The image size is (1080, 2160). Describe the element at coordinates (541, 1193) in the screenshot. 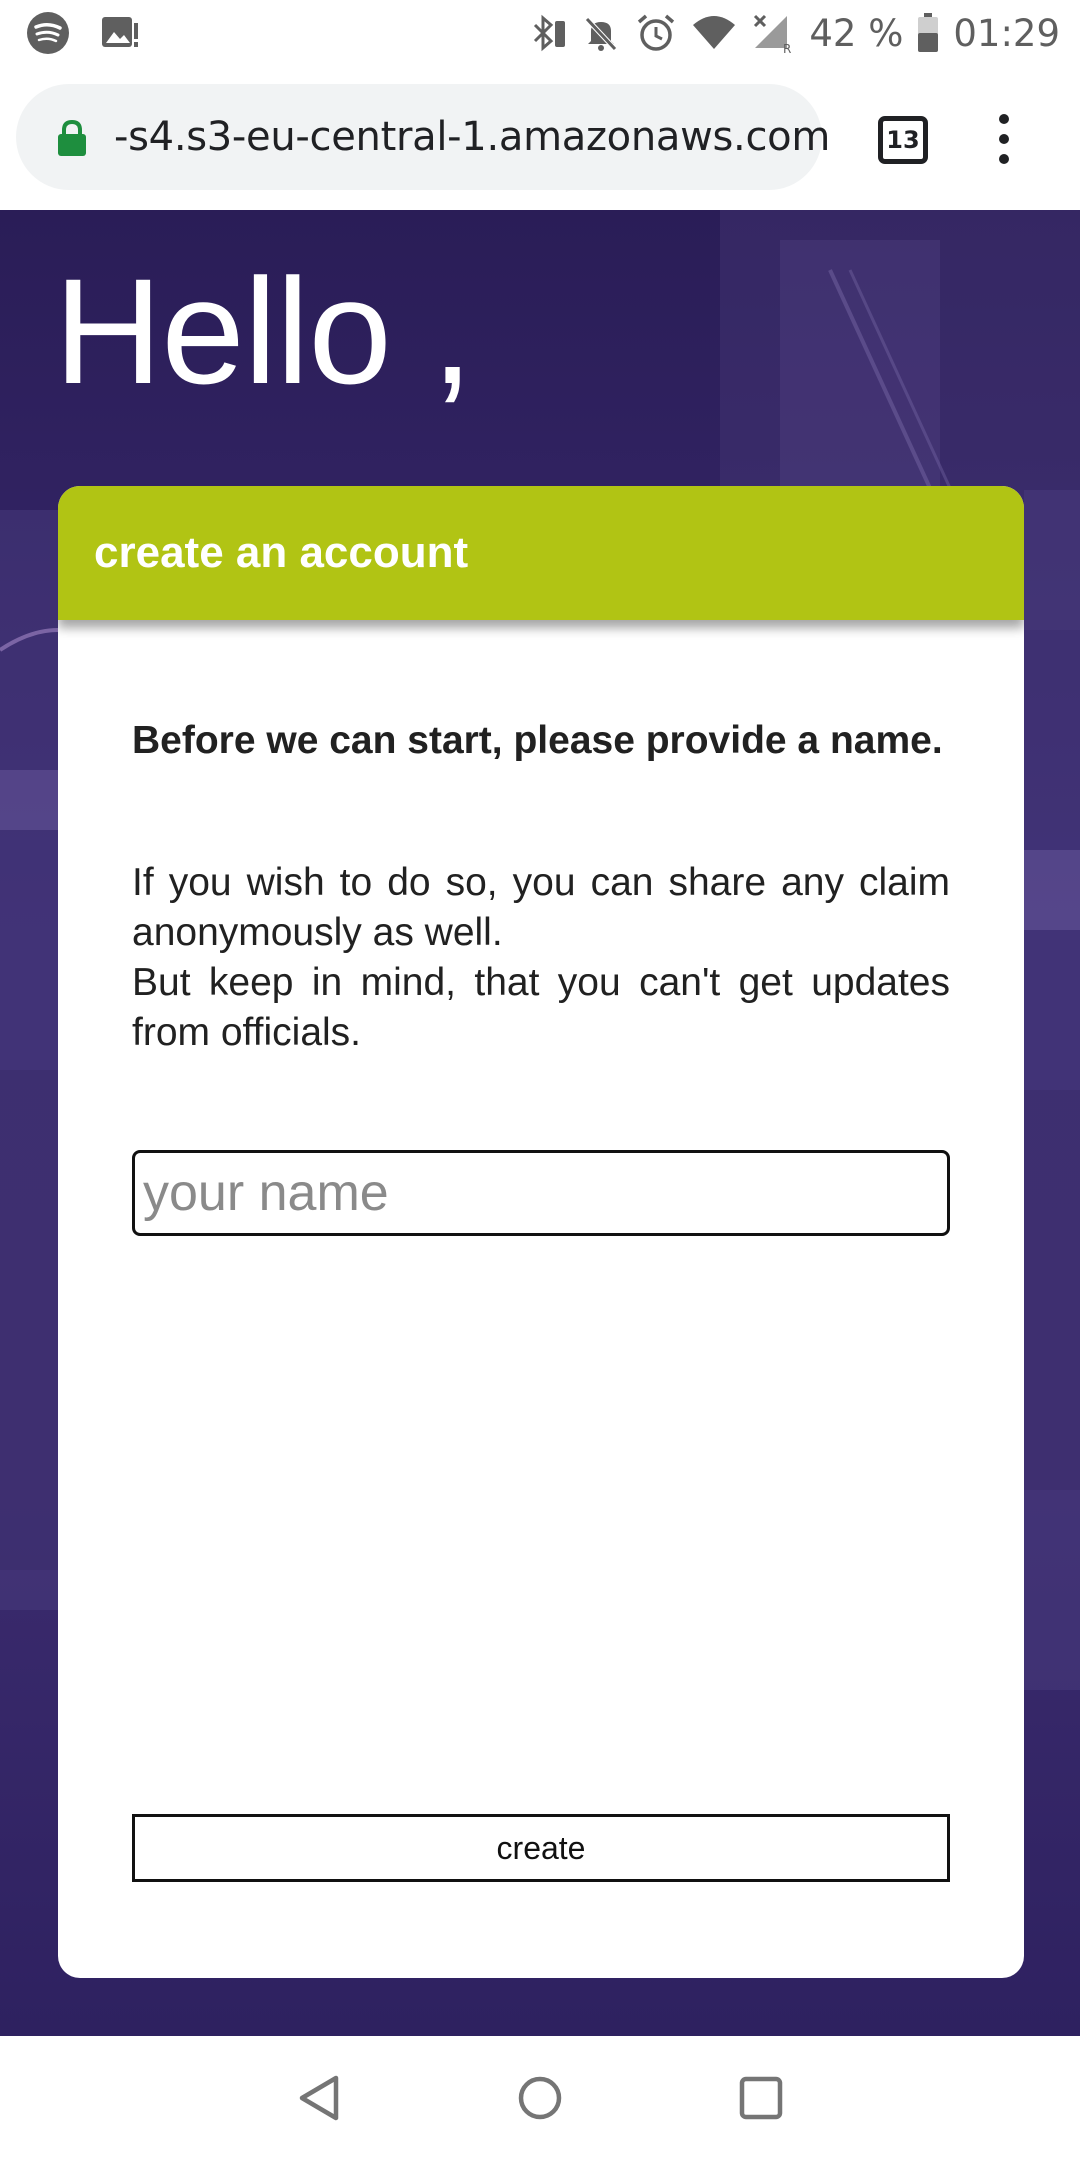

I see `name-input` at that location.